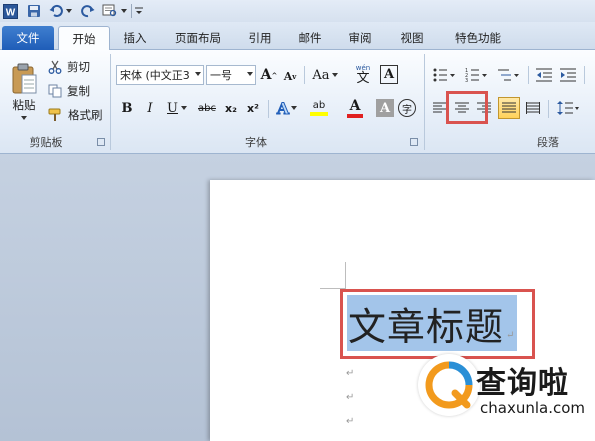 This screenshot has height=441, width=595. Describe the element at coordinates (532, 408) in the screenshot. I see `watermark-url: chaxunla.com` at that location.